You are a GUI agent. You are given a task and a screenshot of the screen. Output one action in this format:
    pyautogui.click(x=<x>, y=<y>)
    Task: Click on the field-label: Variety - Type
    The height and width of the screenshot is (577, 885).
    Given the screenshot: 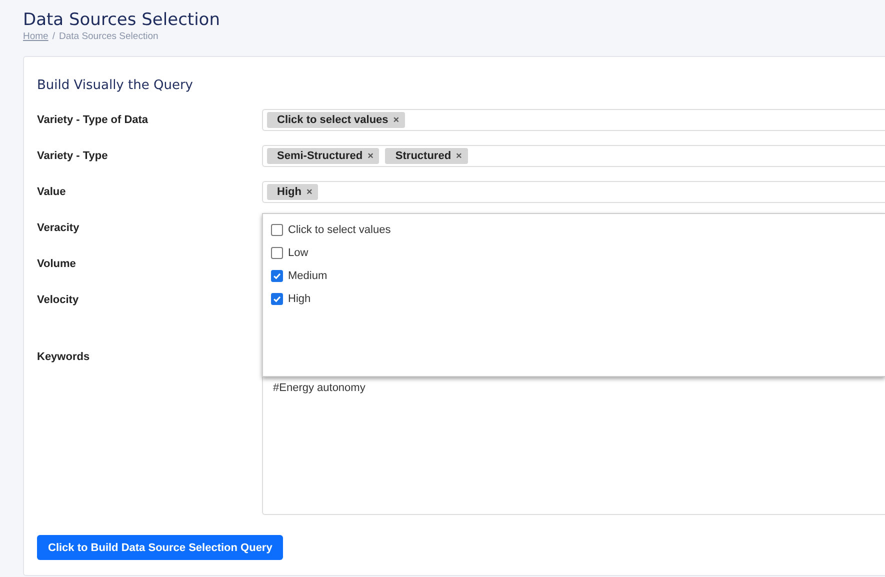 What is the action you would take?
    pyautogui.click(x=73, y=156)
    